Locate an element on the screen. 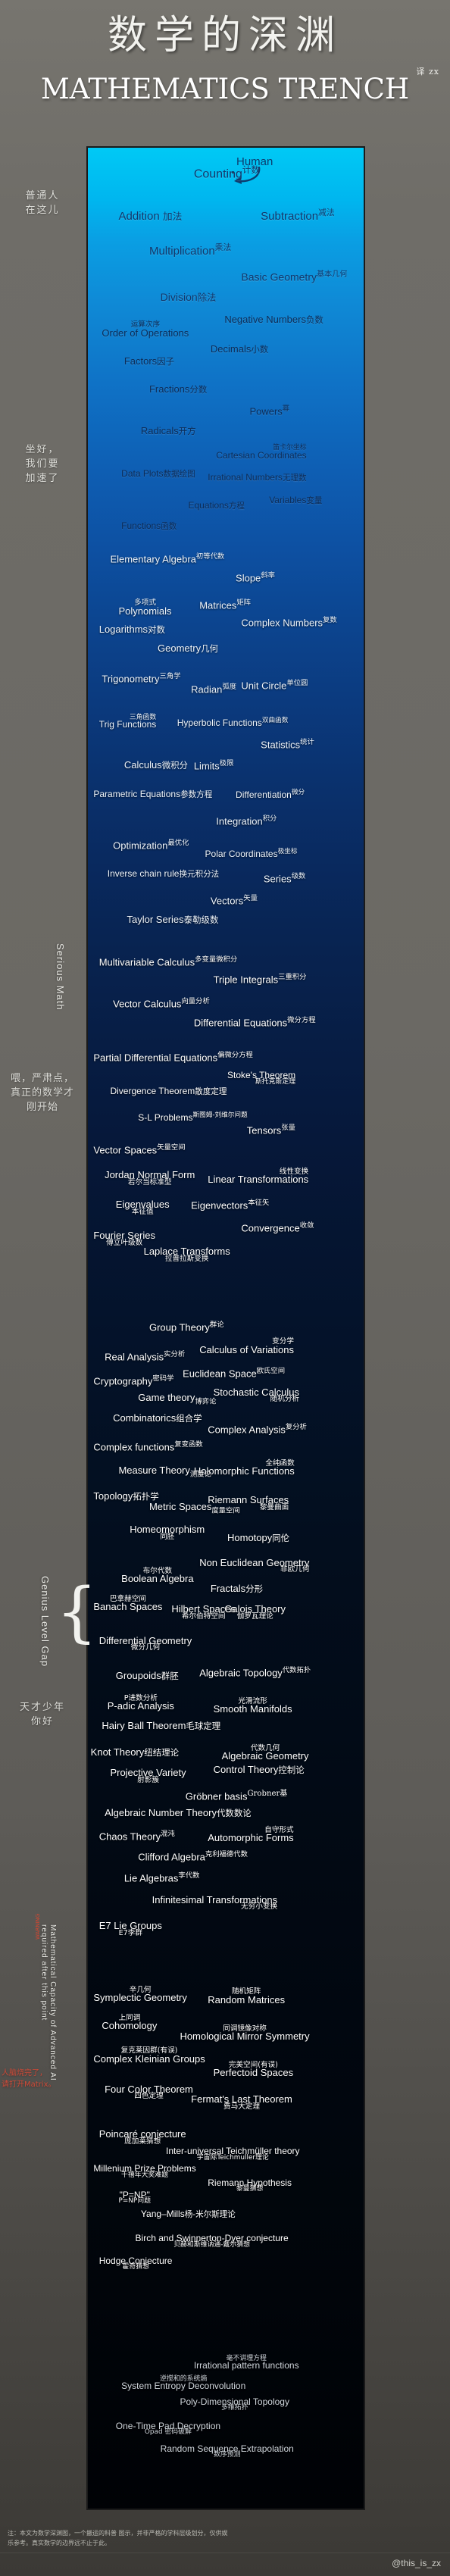  trench-term-cn: 克利福德代数 is located at coordinates (226, 1855).